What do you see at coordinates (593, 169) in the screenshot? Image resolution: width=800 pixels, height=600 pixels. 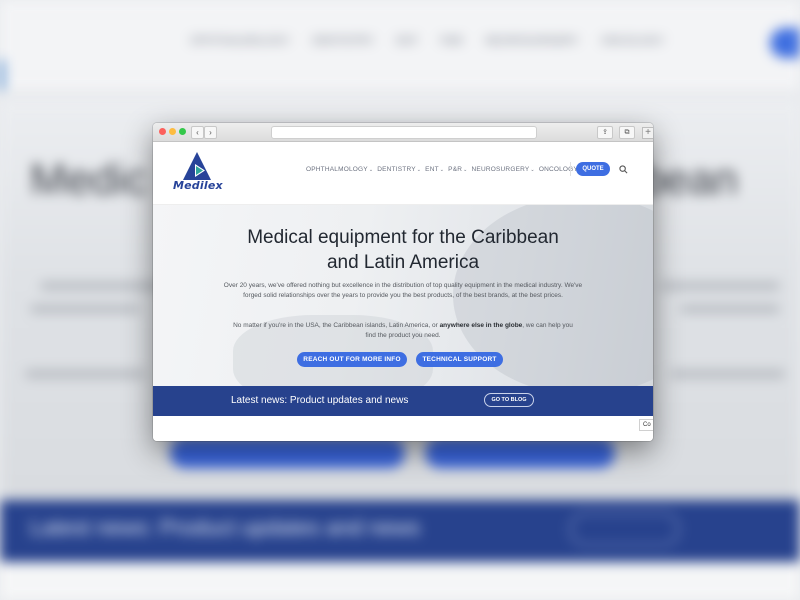 I see `quote-button: QUOTE` at bounding box center [593, 169].